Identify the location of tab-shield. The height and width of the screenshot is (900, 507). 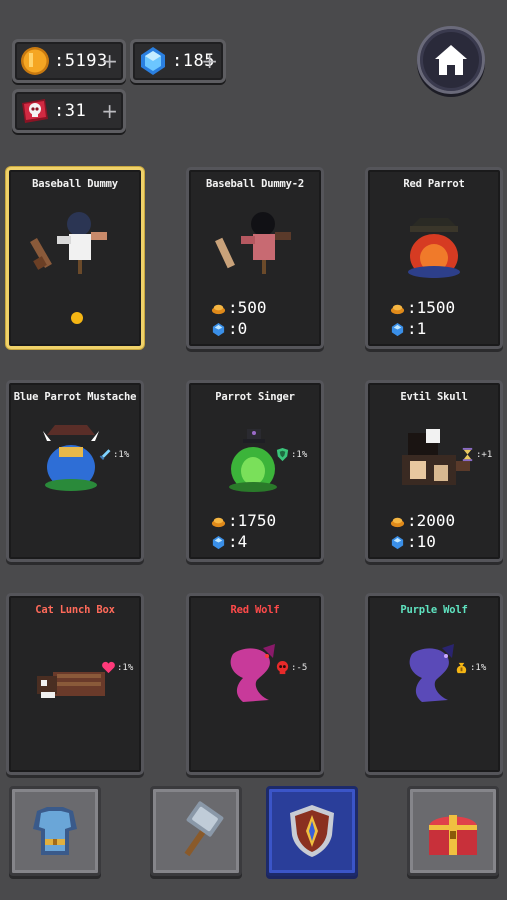
(312, 831).